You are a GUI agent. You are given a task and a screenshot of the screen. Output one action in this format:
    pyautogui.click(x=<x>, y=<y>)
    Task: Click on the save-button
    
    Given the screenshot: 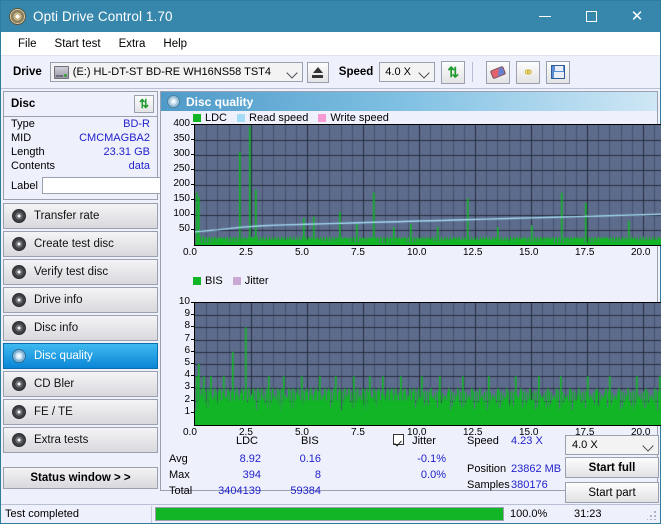 What is the action you would take?
    pyautogui.click(x=558, y=72)
    